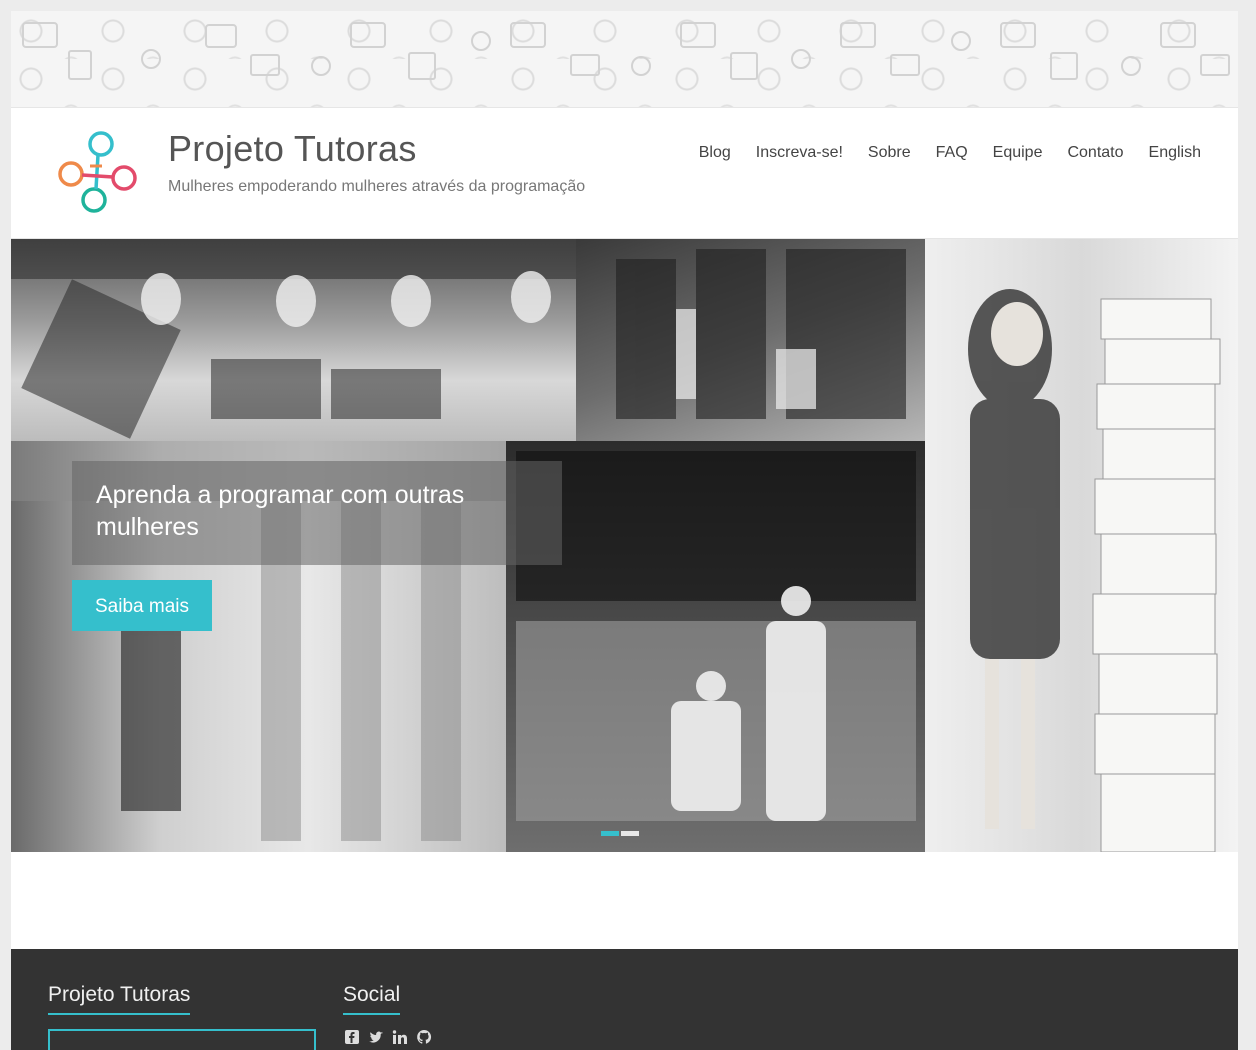 Image resolution: width=1256 pixels, height=1050 pixels. What do you see at coordinates (715, 153) in the screenshot?
I see `nav-blog: Blog` at bounding box center [715, 153].